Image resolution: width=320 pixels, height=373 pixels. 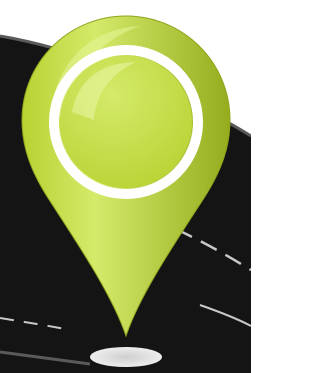 What do you see at coordinates (126, 122) in the screenshot?
I see `pin-inner-circle` at bounding box center [126, 122].